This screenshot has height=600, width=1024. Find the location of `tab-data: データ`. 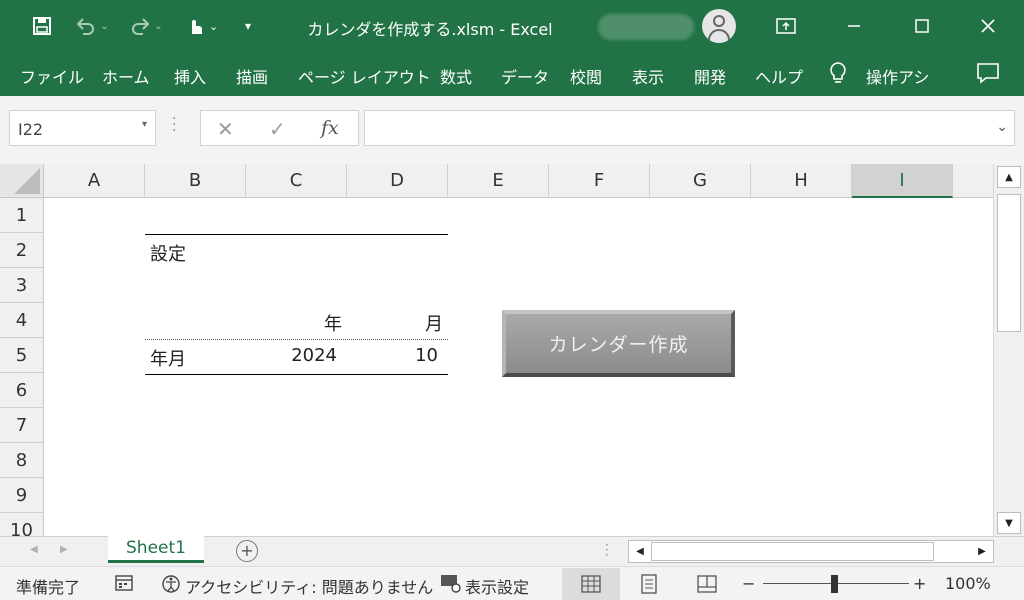

tab-data: データ is located at coordinates (525, 76).